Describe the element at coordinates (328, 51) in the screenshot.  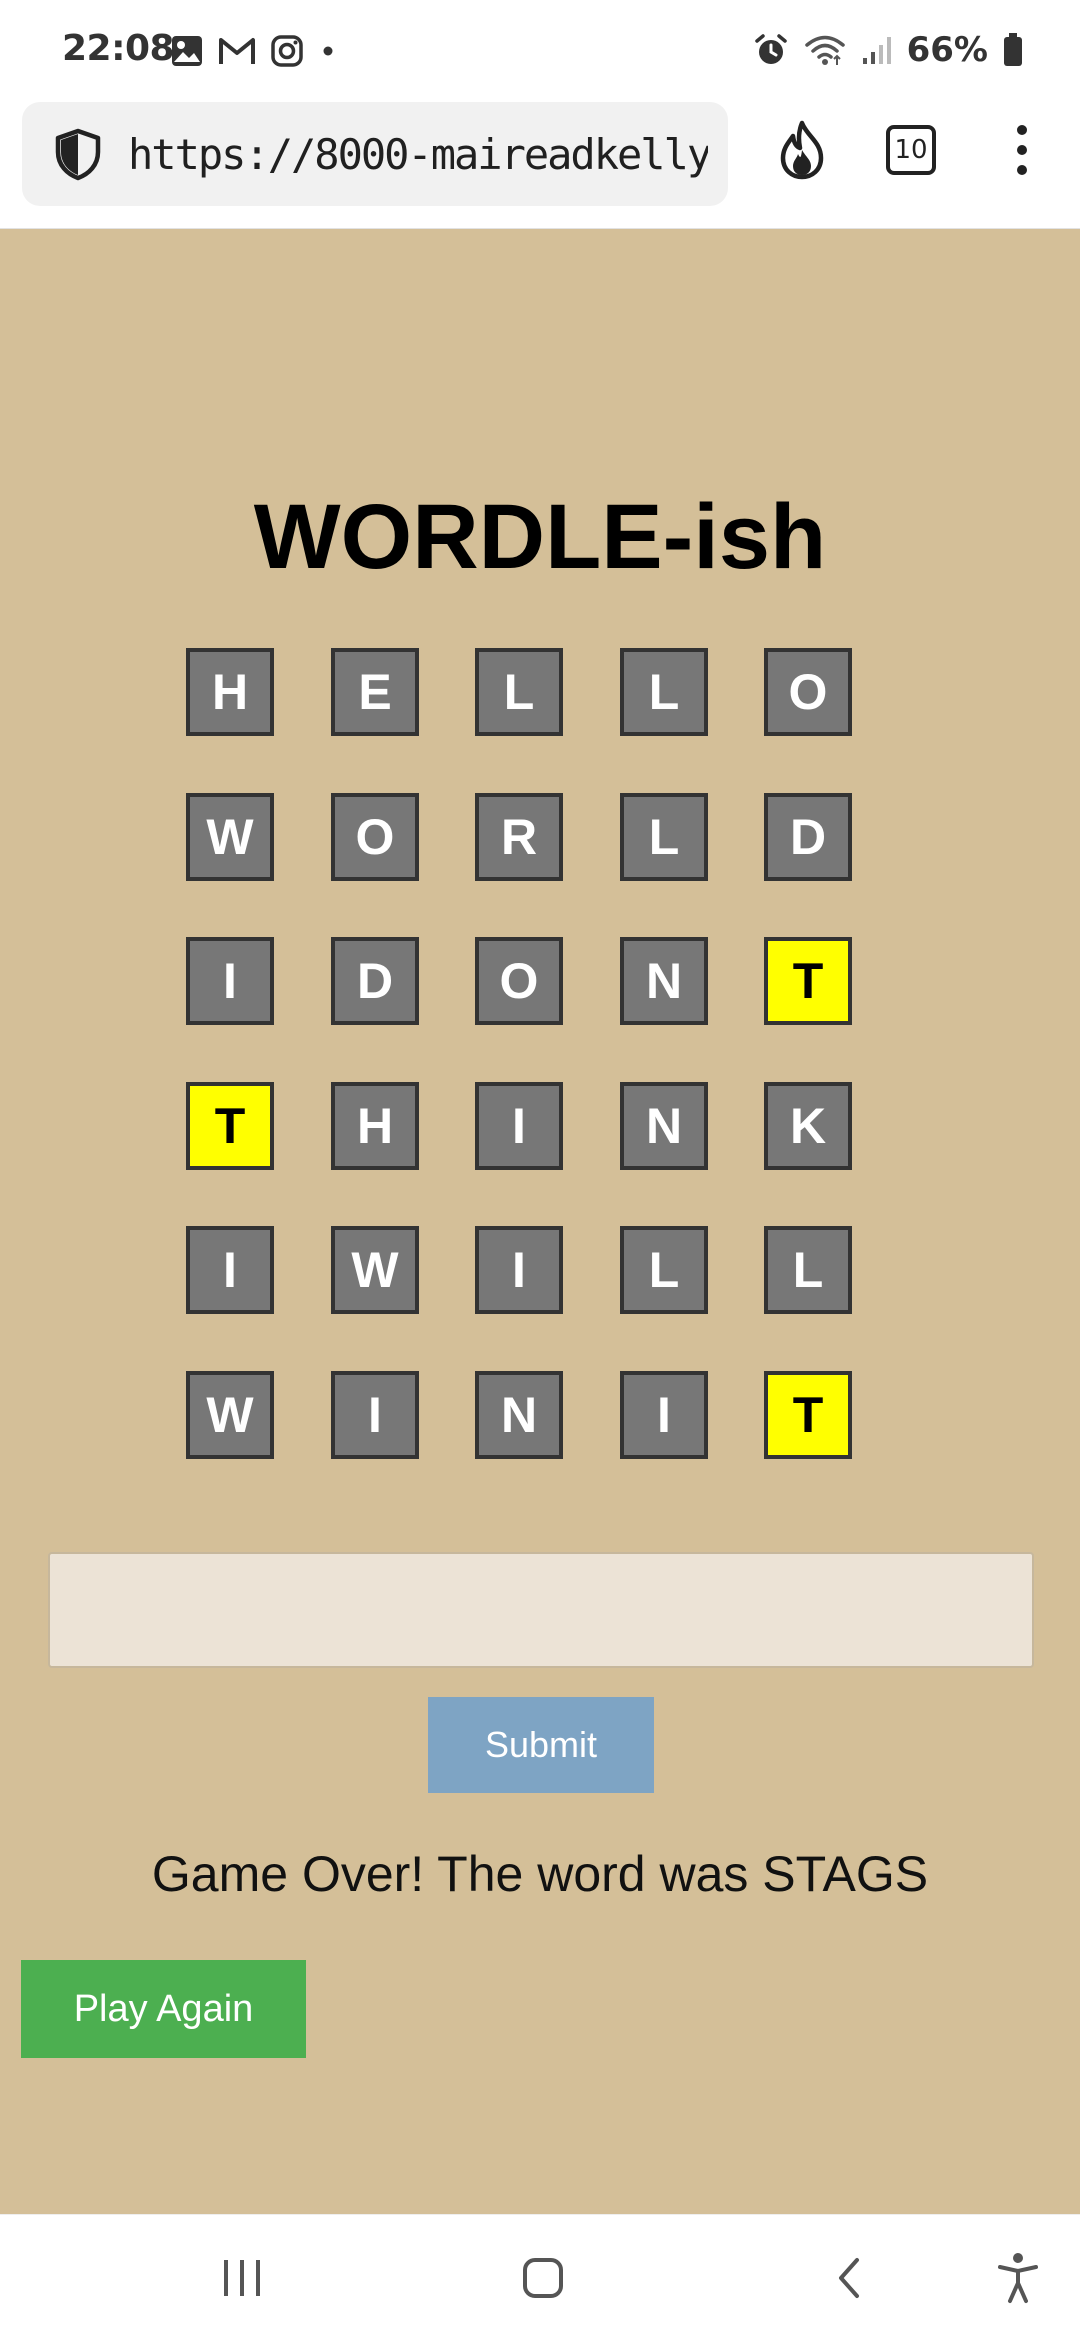
I see `dot-icon` at that location.